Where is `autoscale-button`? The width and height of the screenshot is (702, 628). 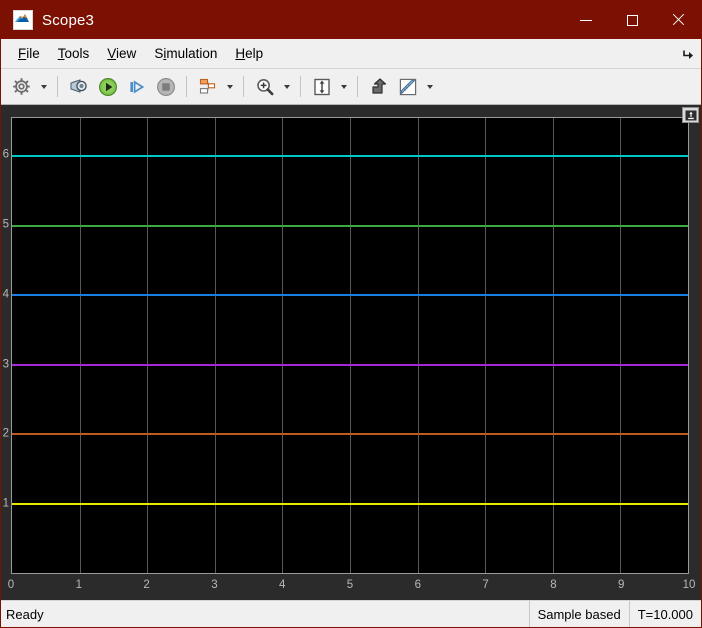
autoscale-button is located at coordinates (321, 86).